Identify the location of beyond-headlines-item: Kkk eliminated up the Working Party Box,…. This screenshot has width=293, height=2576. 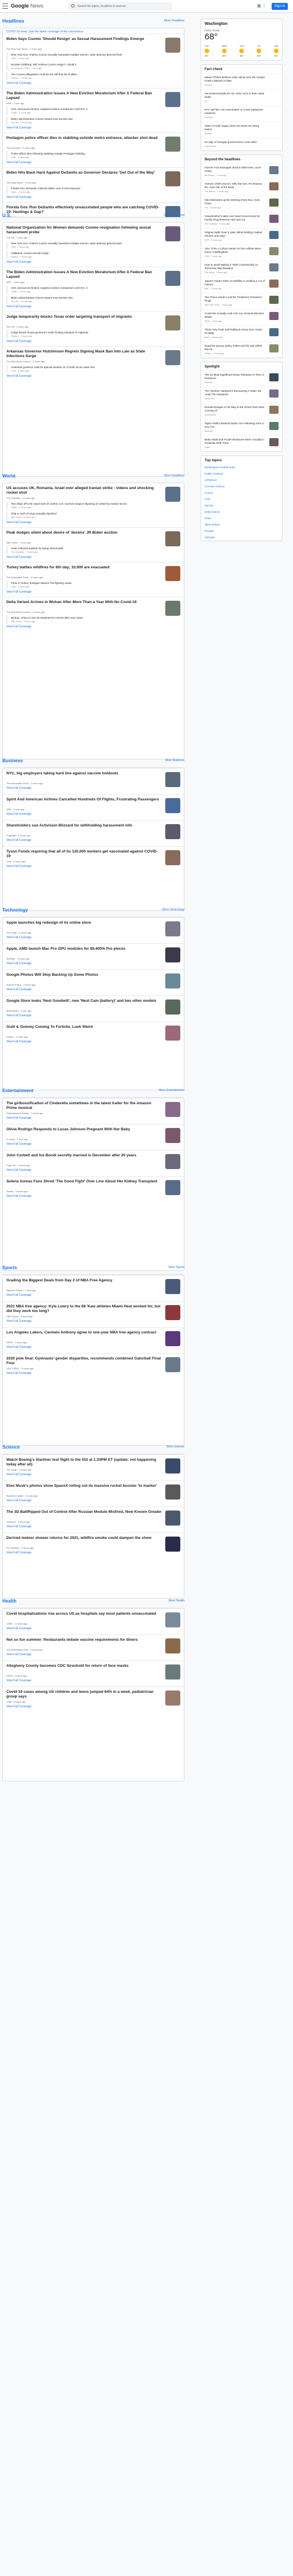
(241, 204).